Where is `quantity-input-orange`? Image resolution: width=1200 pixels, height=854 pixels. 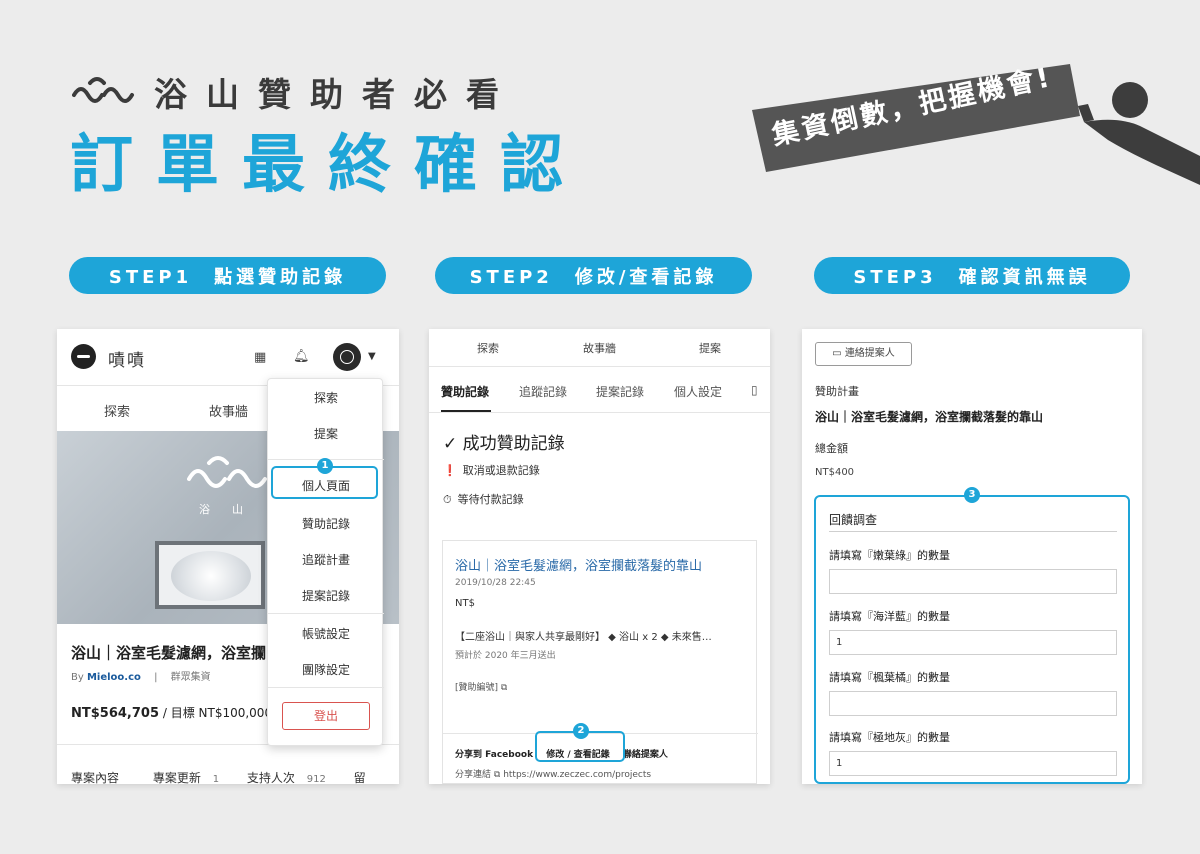 quantity-input-orange is located at coordinates (973, 703).